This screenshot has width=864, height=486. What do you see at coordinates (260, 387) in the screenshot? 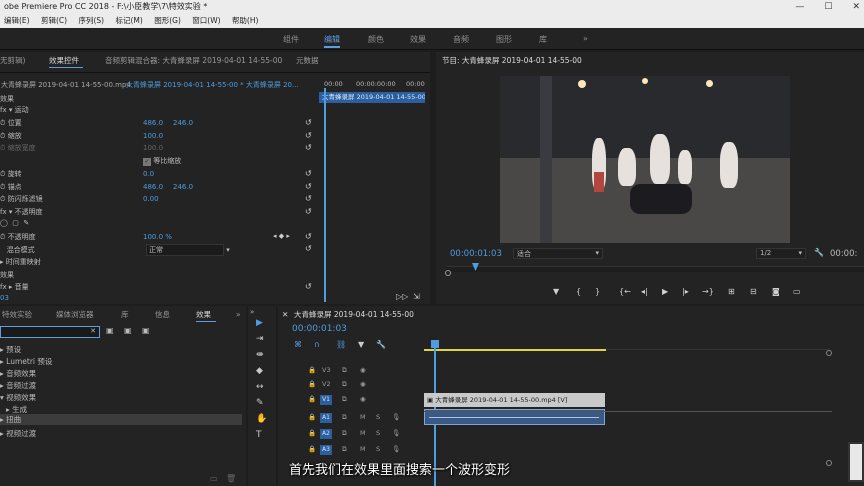
I see `slip-icon: ↔` at bounding box center [260, 387].